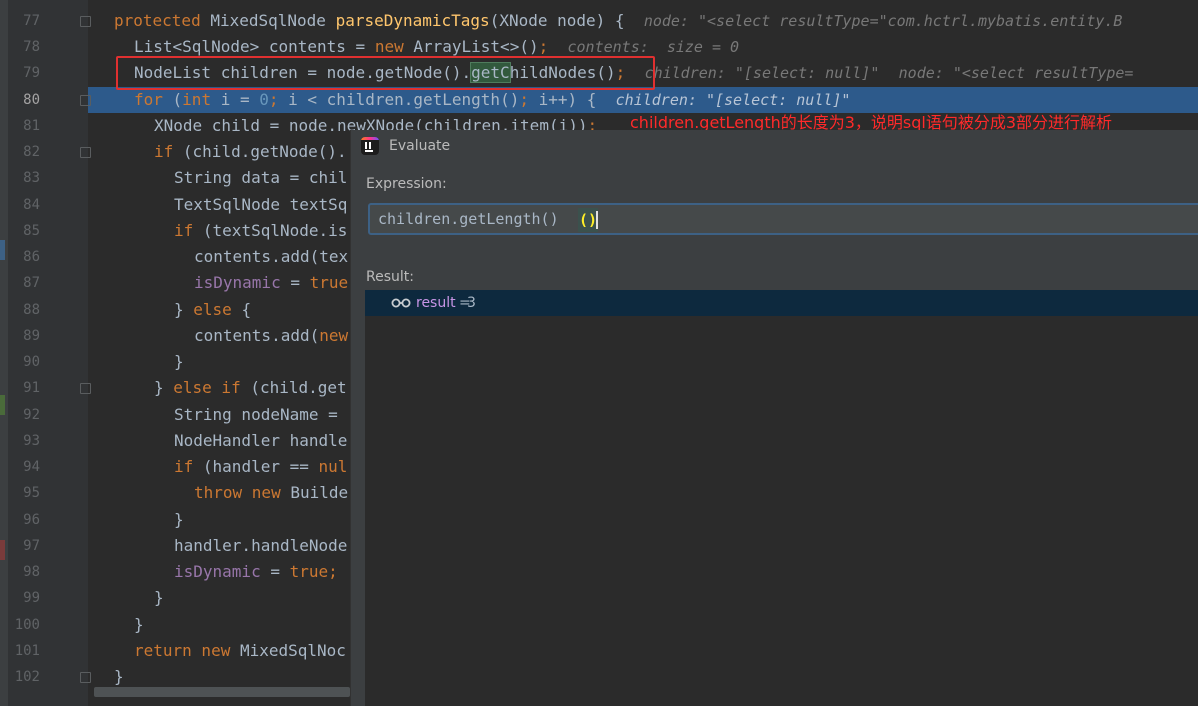 This screenshot has width=1198, height=706. I want to click on code-line-96: }, so click(179, 519).